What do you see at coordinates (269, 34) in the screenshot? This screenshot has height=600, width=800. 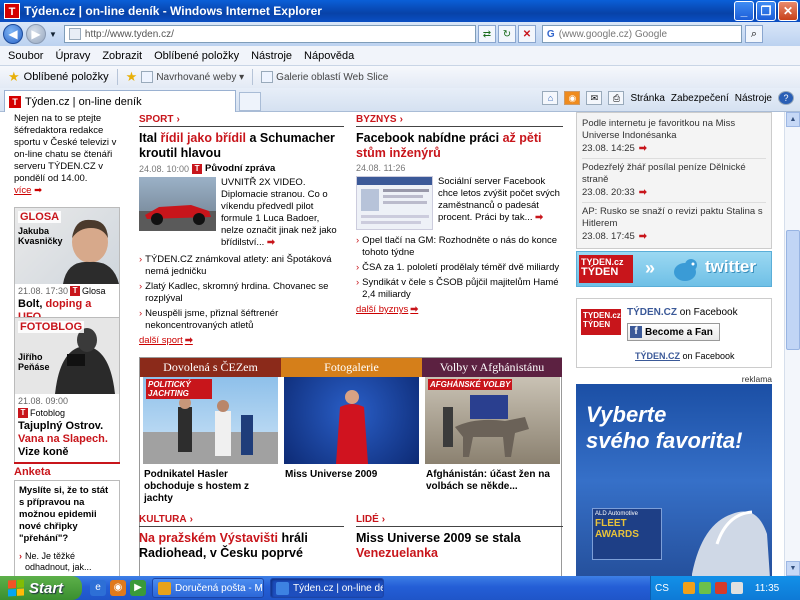 I see `url-field: http://www.tyden.cz/` at bounding box center [269, 34].